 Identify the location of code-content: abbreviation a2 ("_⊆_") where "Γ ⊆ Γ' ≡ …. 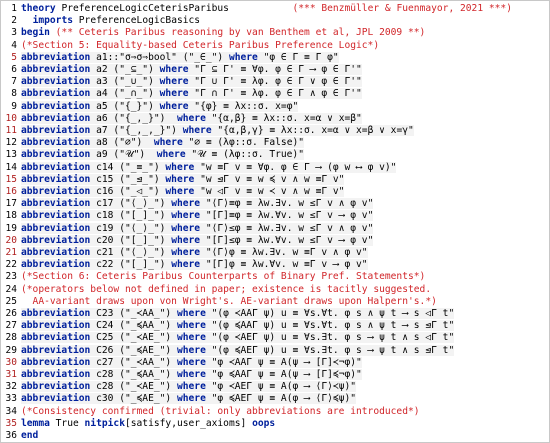
(285, 70).